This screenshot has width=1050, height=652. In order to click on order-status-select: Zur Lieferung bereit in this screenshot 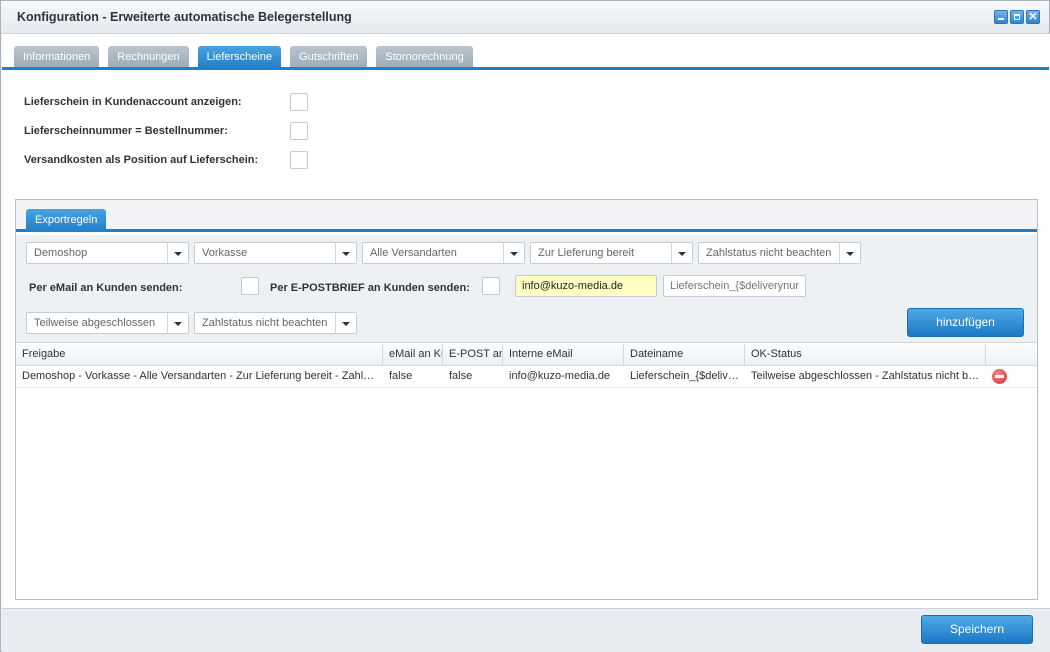, I will do `click(611, 253)`.